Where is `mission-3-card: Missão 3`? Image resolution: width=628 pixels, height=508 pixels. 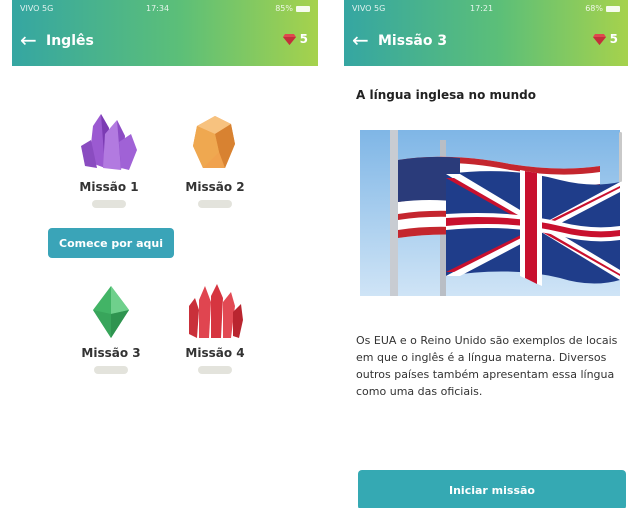
mission-3-card: Missão 3 is located at coordinates (111, 329).